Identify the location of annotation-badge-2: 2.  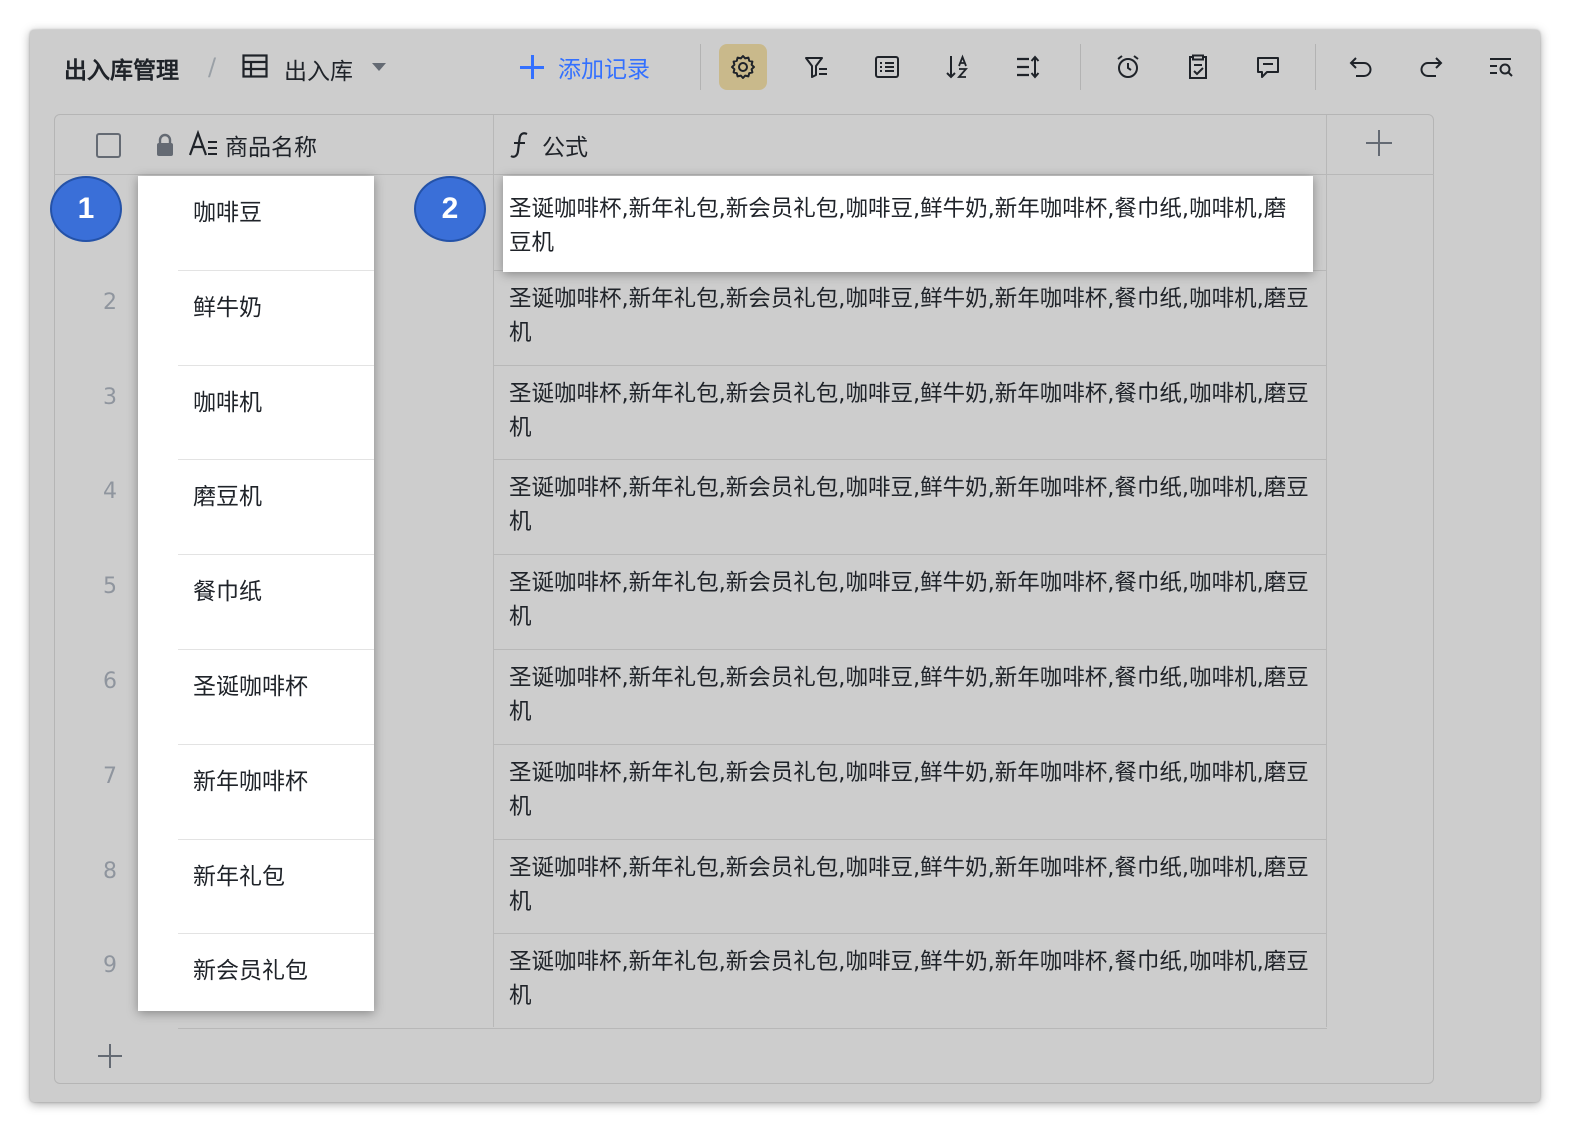
(450, 209).